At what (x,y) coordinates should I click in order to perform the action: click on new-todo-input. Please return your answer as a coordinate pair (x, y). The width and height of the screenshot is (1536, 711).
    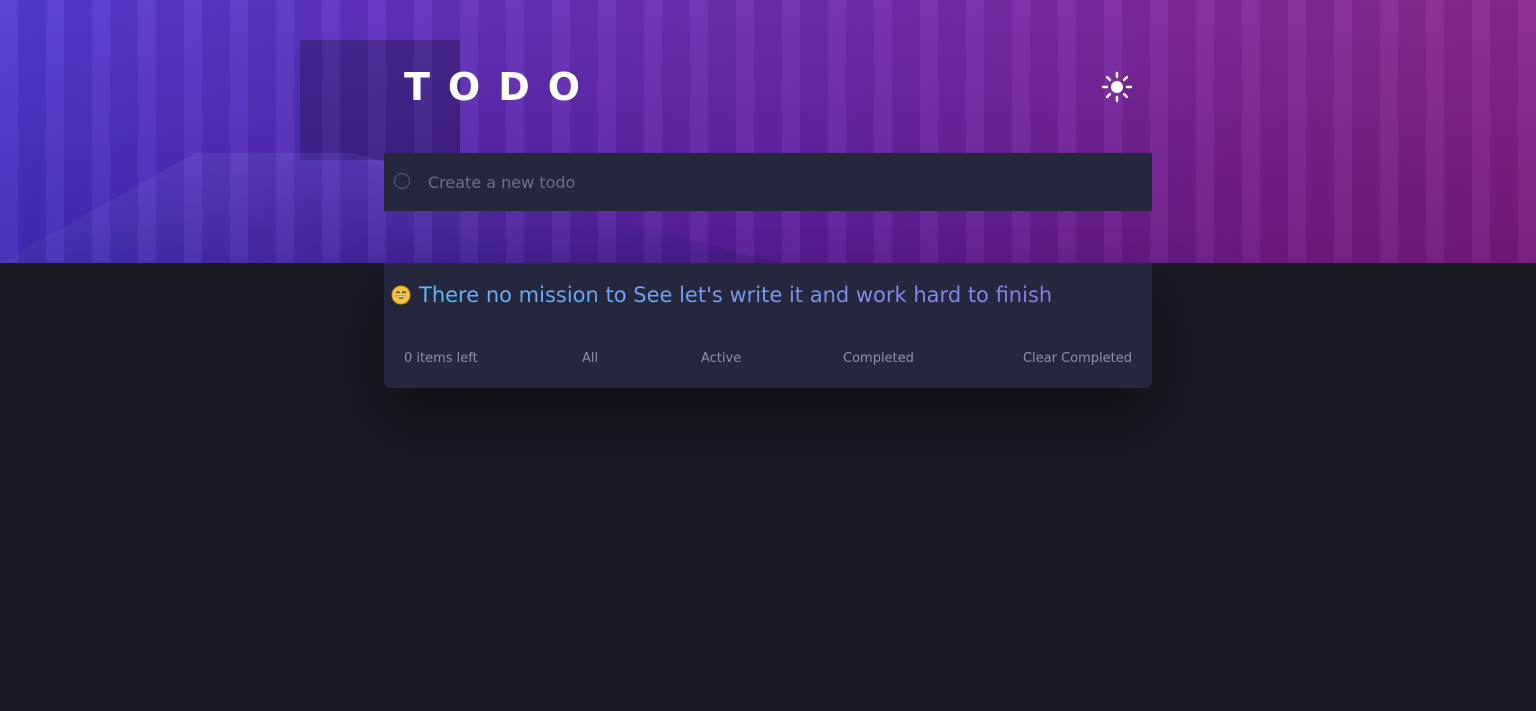
    Looking at the image, I should click on (778, 182).